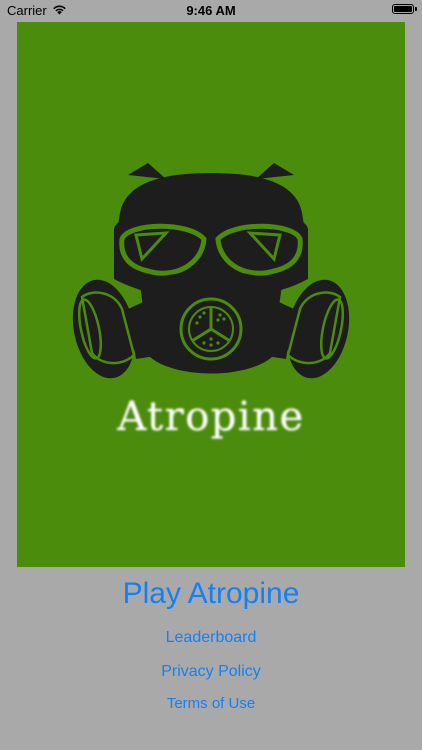 The height and width of the screenshot is (750, 422). I want to click on logo-text: Atropine, so click(211, 417).